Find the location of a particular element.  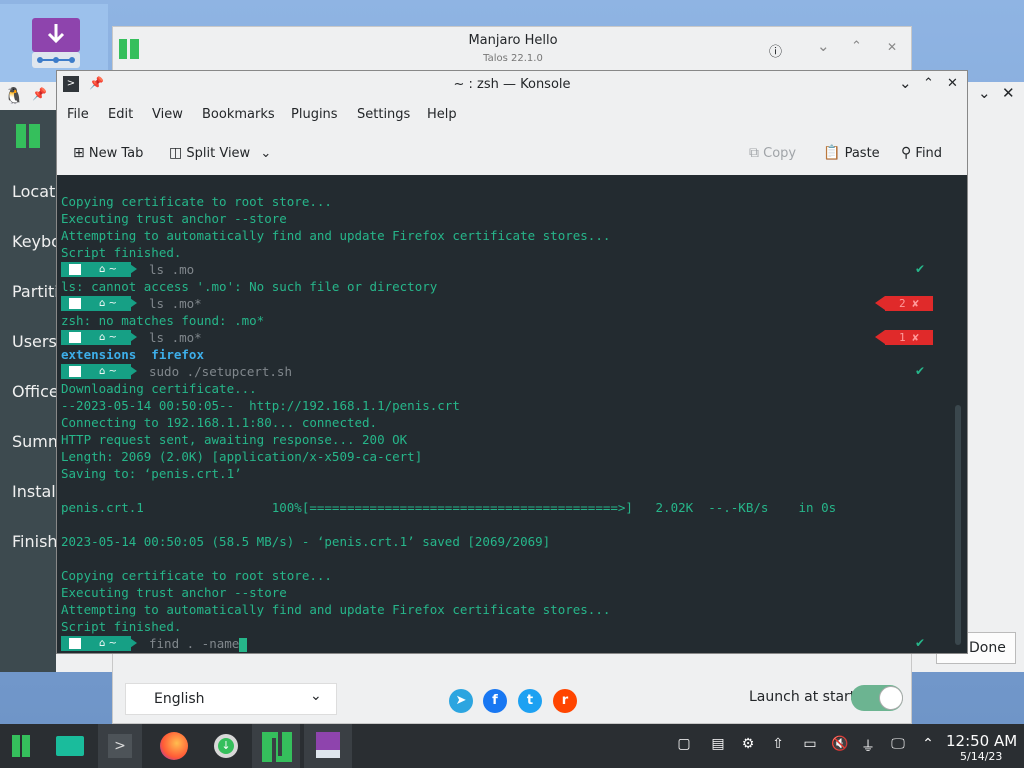

new-tab-button: ⊞ New Tab is located at coordinates (108, 153).